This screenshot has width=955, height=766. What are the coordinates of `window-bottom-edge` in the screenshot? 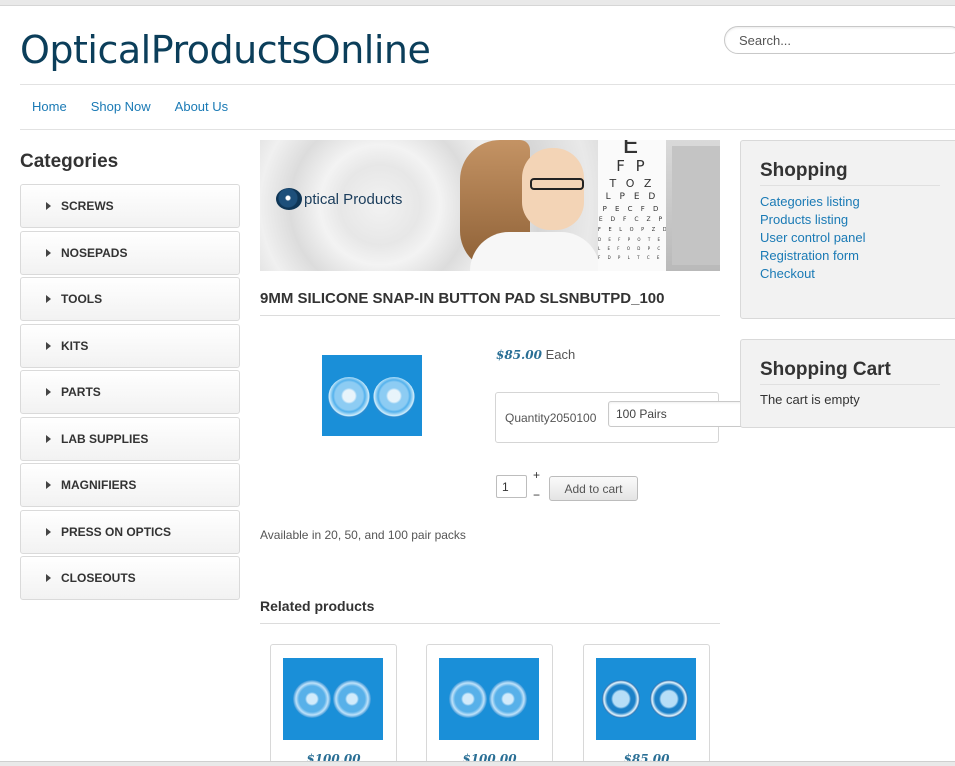 It's located at (477, 763).